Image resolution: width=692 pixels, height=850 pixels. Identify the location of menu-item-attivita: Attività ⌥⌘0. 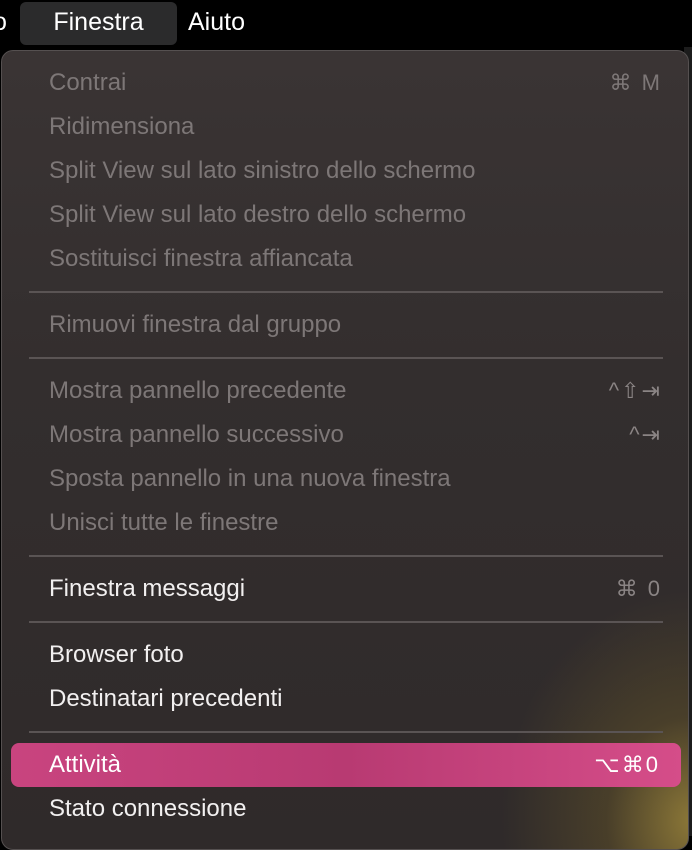
(346, 765).